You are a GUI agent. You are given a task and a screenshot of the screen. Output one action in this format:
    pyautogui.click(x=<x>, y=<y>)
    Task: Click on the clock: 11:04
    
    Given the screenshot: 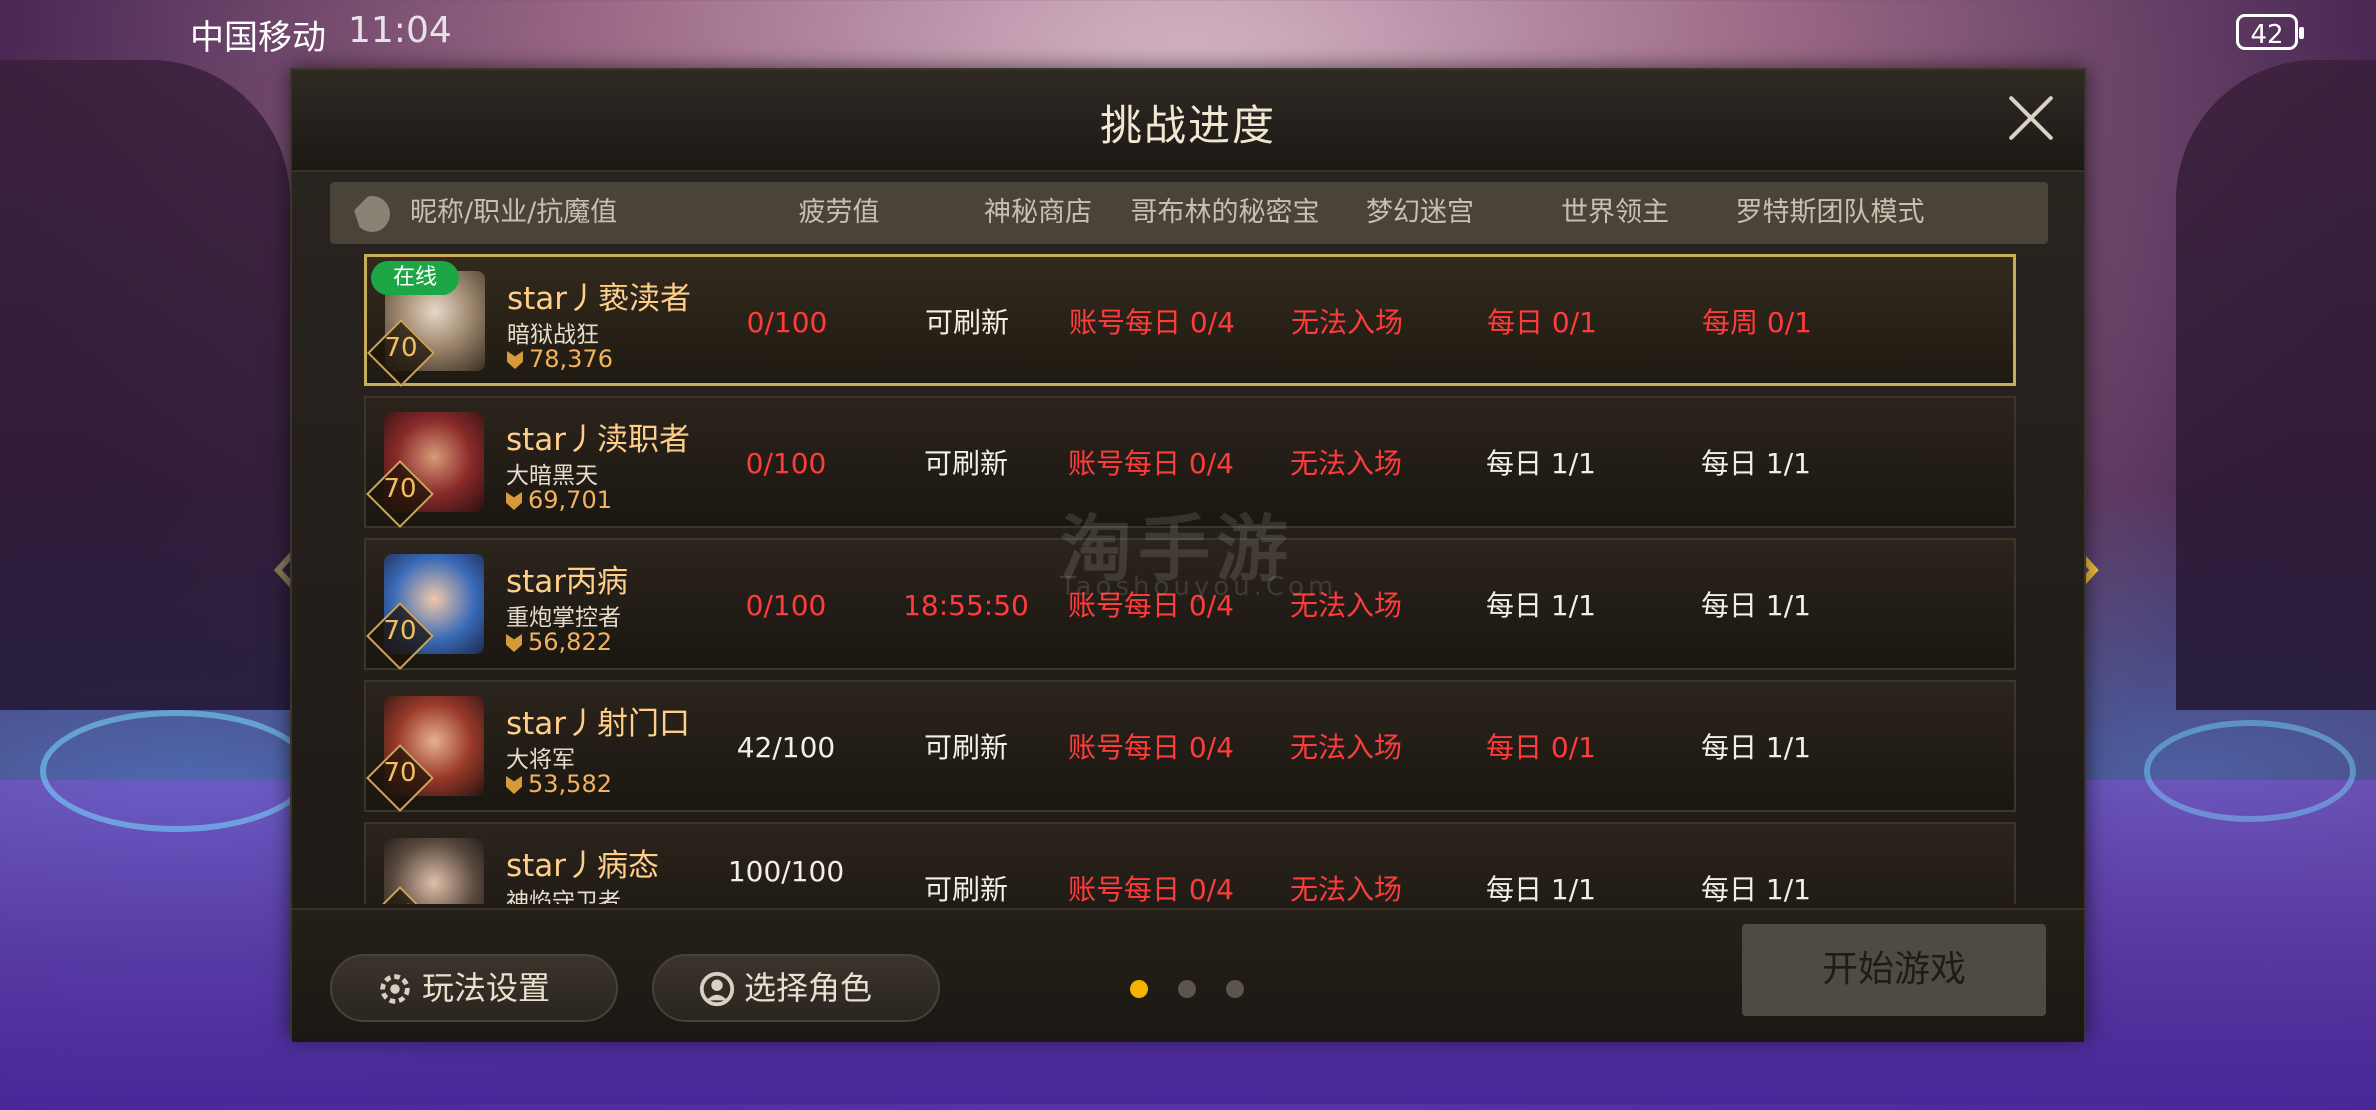 What is the action you would take?
    pyautogui.click(x=400, y=30)
    